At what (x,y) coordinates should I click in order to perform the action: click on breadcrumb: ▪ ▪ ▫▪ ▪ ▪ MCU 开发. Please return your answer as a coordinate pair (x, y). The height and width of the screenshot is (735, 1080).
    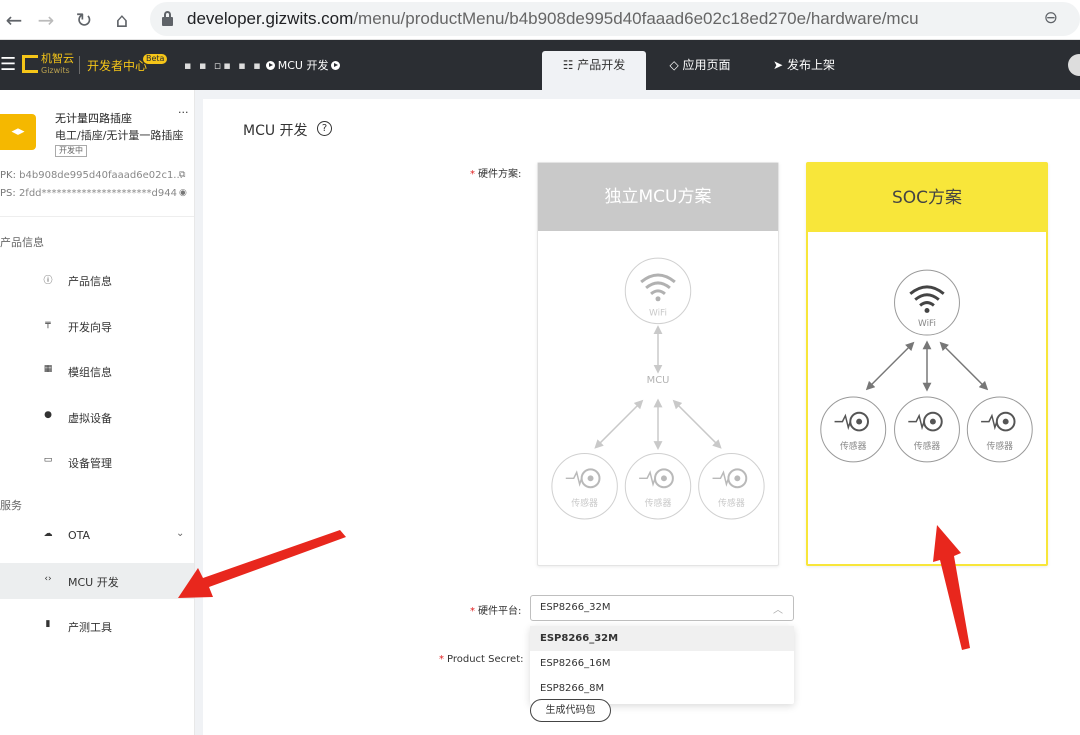
    Looking at the image, I should click on (263, 65).